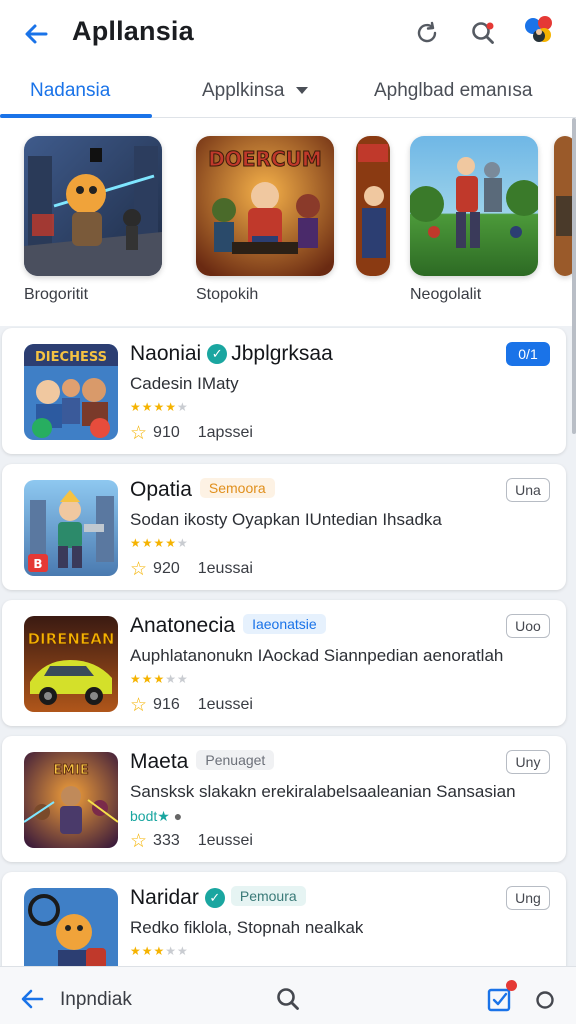 The image size is (576, 1024). What do you see at coordinates (235, 760) in the screenshot?
I see `category-badge: Penuaget` at bounding box center [235, 760].